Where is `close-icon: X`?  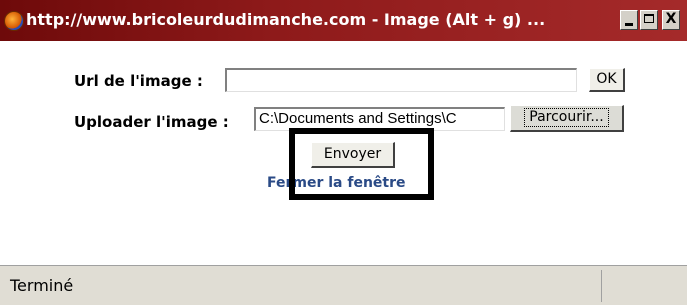 close-icon: X is located at coordinates (671, 19).